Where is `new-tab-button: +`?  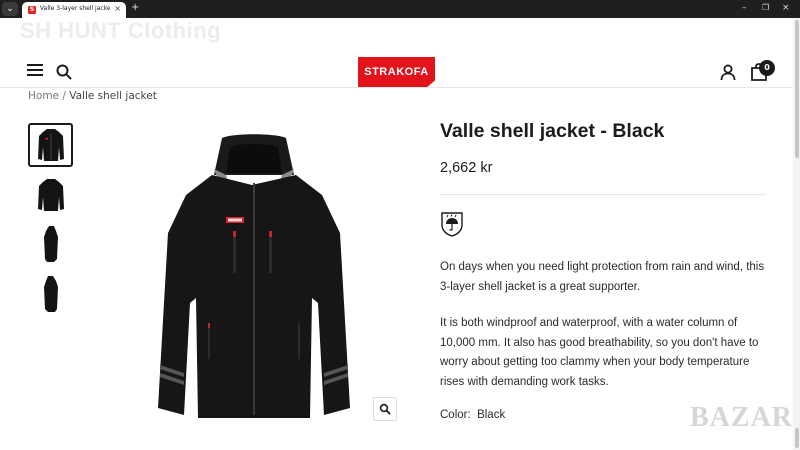 new-tab-button: + is located at coordinates (135, 8).